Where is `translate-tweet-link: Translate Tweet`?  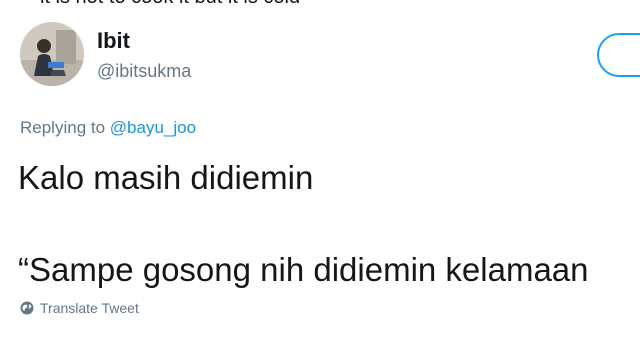 translate-tweet-link: Translate Tweet is located at coordinates (79, 308).